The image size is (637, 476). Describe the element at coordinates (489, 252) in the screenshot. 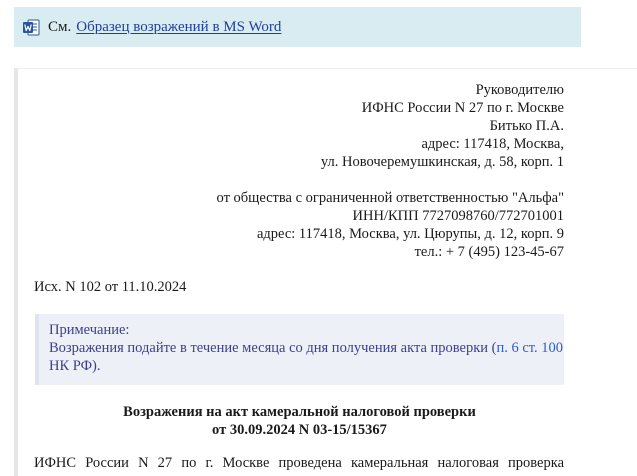

I see `sender-line: тел.: + 7 (495) 123-45-67` at that location.